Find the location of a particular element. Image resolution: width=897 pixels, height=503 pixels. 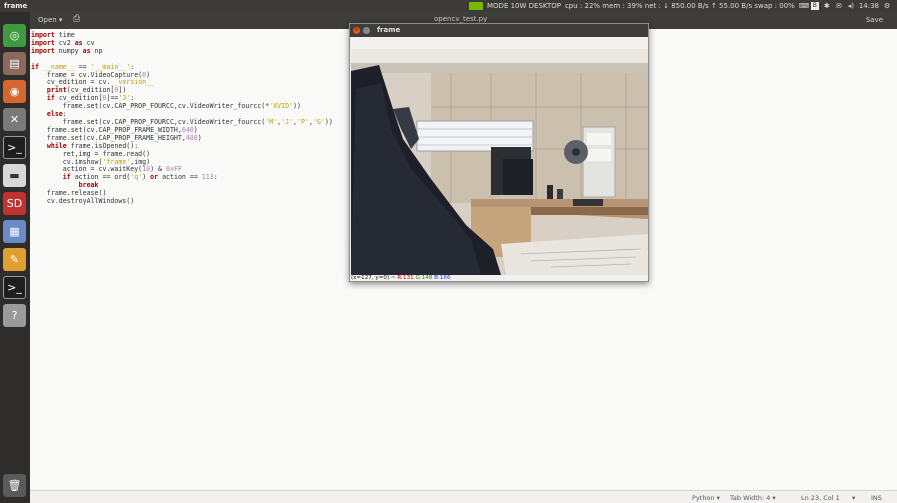

document-title: opencv_test.py is located at coordinates (461, 19).